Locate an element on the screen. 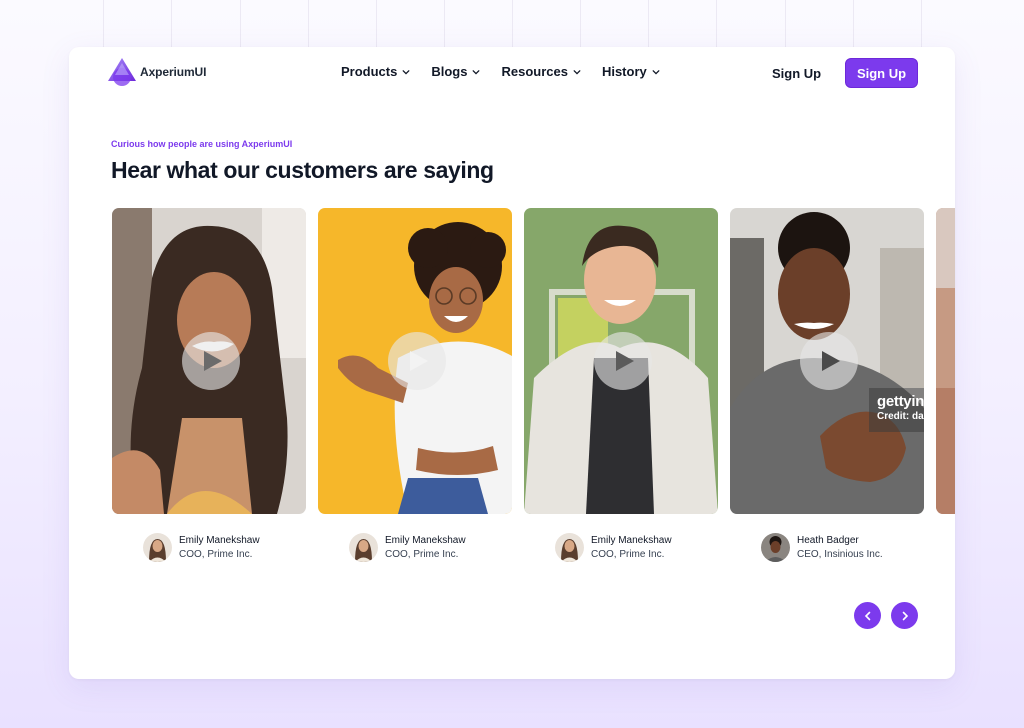 Image resolution: width=1024 pixels, height=728 pixels. testimonial-video-5-partial is located at coordinates (945, 361).